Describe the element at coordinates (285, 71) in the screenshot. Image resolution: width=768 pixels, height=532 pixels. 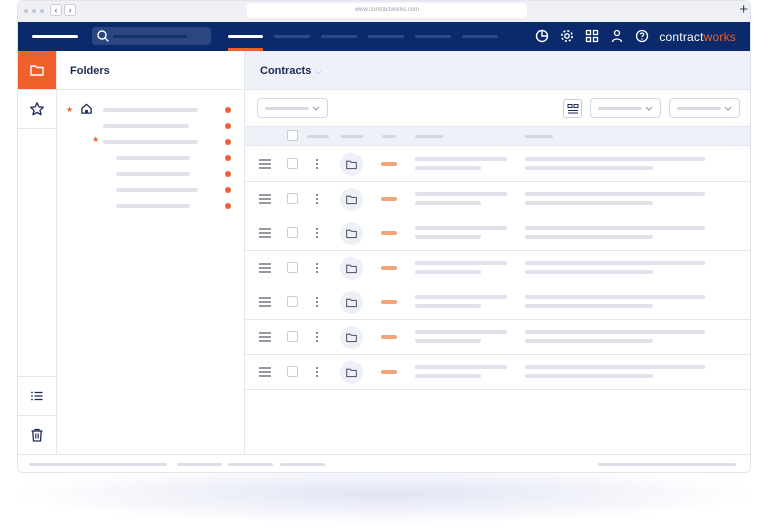
I see `contracts-title: Contracts` at that location.